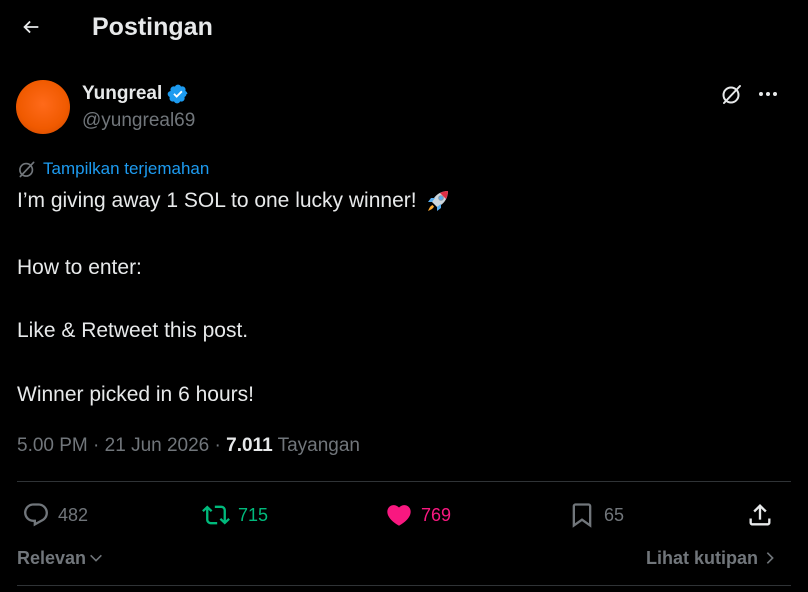 The image size is (808, 592). What do you see at coordinates (73, 515) in the screenshot?
I see `reply-count: 482` at bounding box center [73, 515].